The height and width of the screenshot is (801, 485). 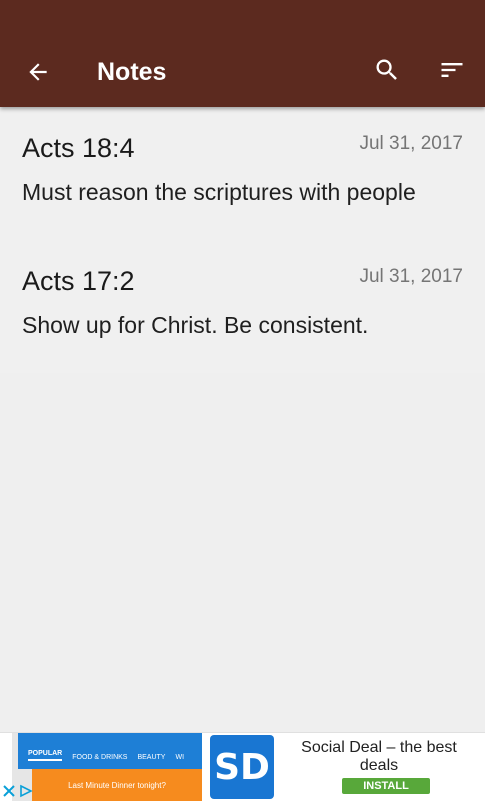 I want to click on note-text: Show up for Christ. Be consistent., so click(x=195, y=325).